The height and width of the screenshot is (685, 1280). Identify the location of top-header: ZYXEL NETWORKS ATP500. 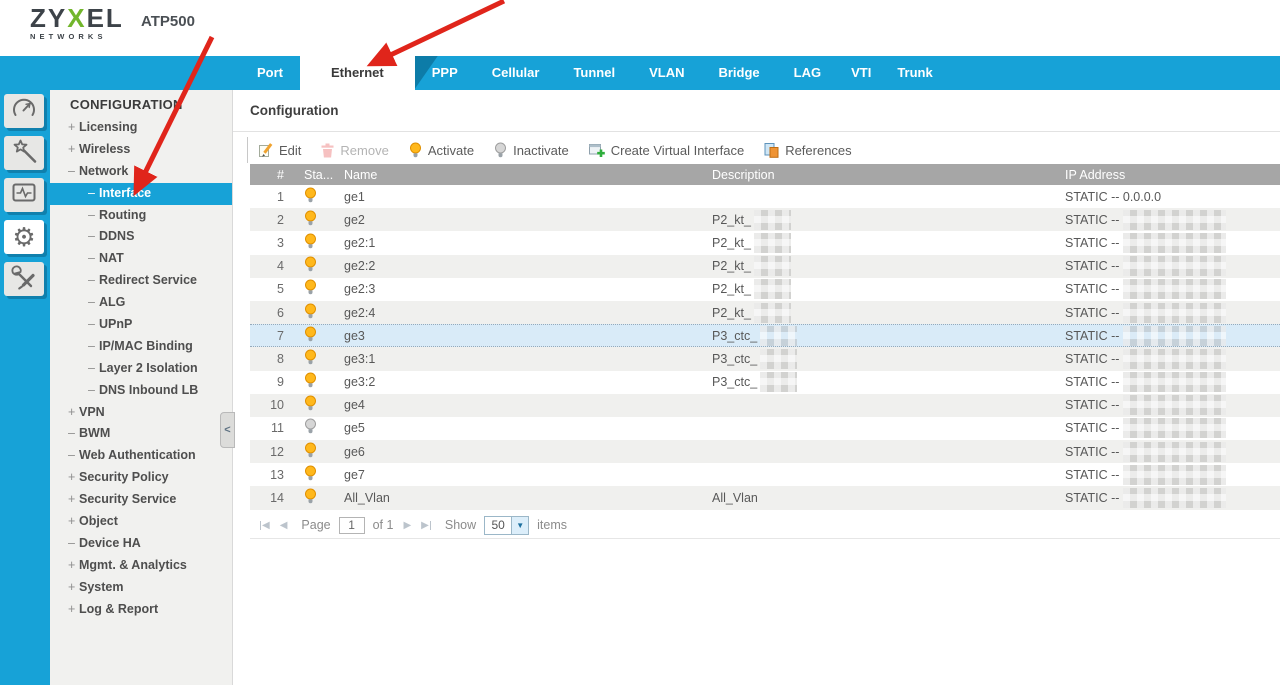
(640, 28).